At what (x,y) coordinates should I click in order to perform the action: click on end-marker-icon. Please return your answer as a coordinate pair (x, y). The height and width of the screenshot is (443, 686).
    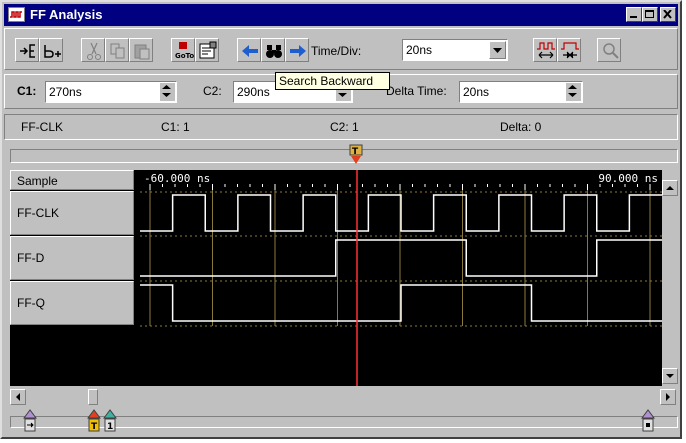
    Looking at the image, I should click on (648, 421).